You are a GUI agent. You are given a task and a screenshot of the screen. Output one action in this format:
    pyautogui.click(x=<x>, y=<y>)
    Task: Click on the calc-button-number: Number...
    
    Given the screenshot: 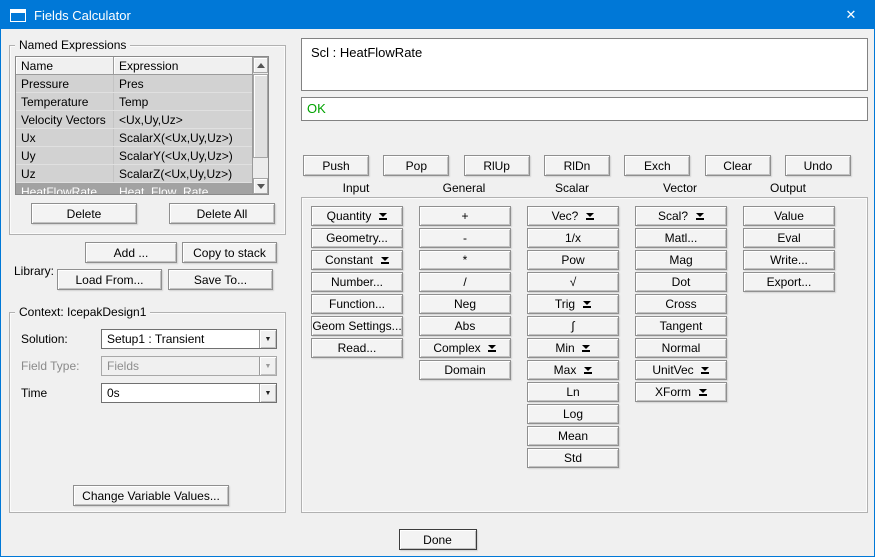 What is the action you would take?
    pyautogui.click(x=357, y=282)
    